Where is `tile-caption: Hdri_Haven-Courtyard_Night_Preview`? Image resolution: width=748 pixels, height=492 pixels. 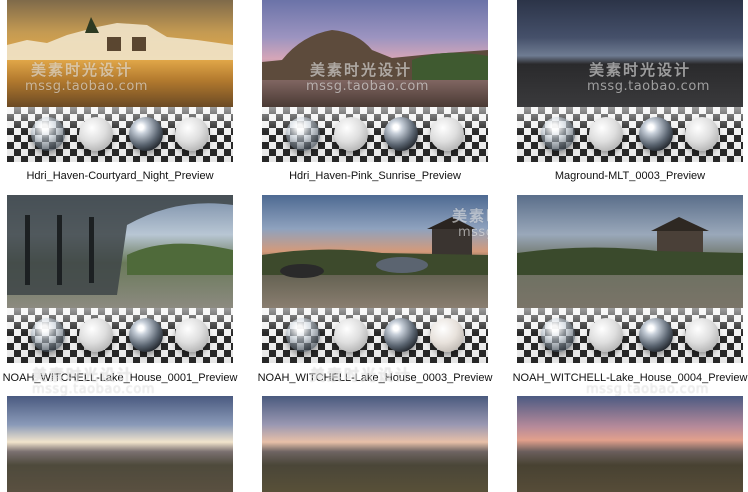
tile-caption: Hdri_Haven-Courtyard_Night_Preview is located at coordinates (120, 176).